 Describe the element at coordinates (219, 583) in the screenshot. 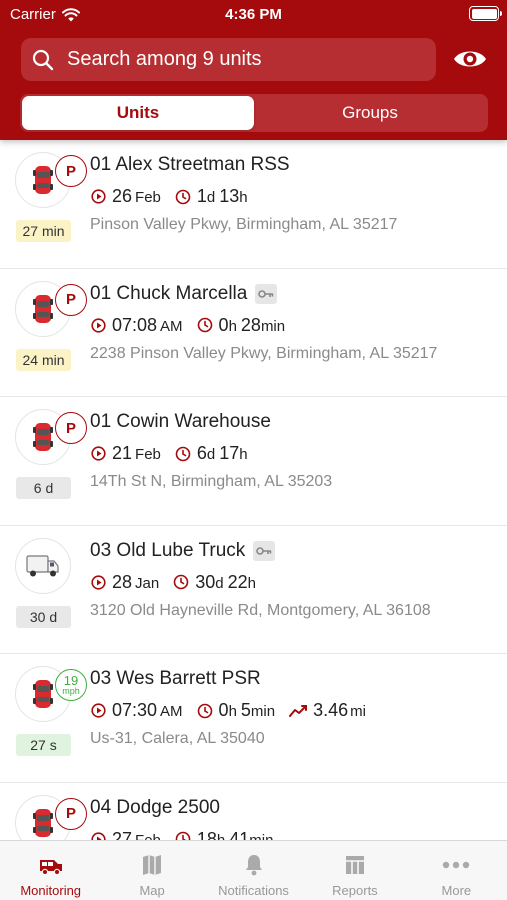

I see `duration-a-unit: d` at that location.